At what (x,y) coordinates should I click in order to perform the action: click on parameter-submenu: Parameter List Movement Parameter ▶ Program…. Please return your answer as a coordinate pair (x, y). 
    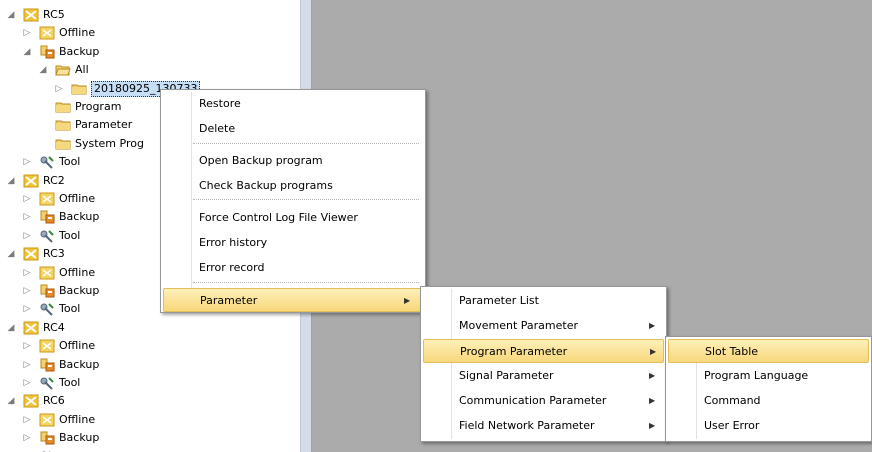
    Looking at the image, I should click on (543, 364).